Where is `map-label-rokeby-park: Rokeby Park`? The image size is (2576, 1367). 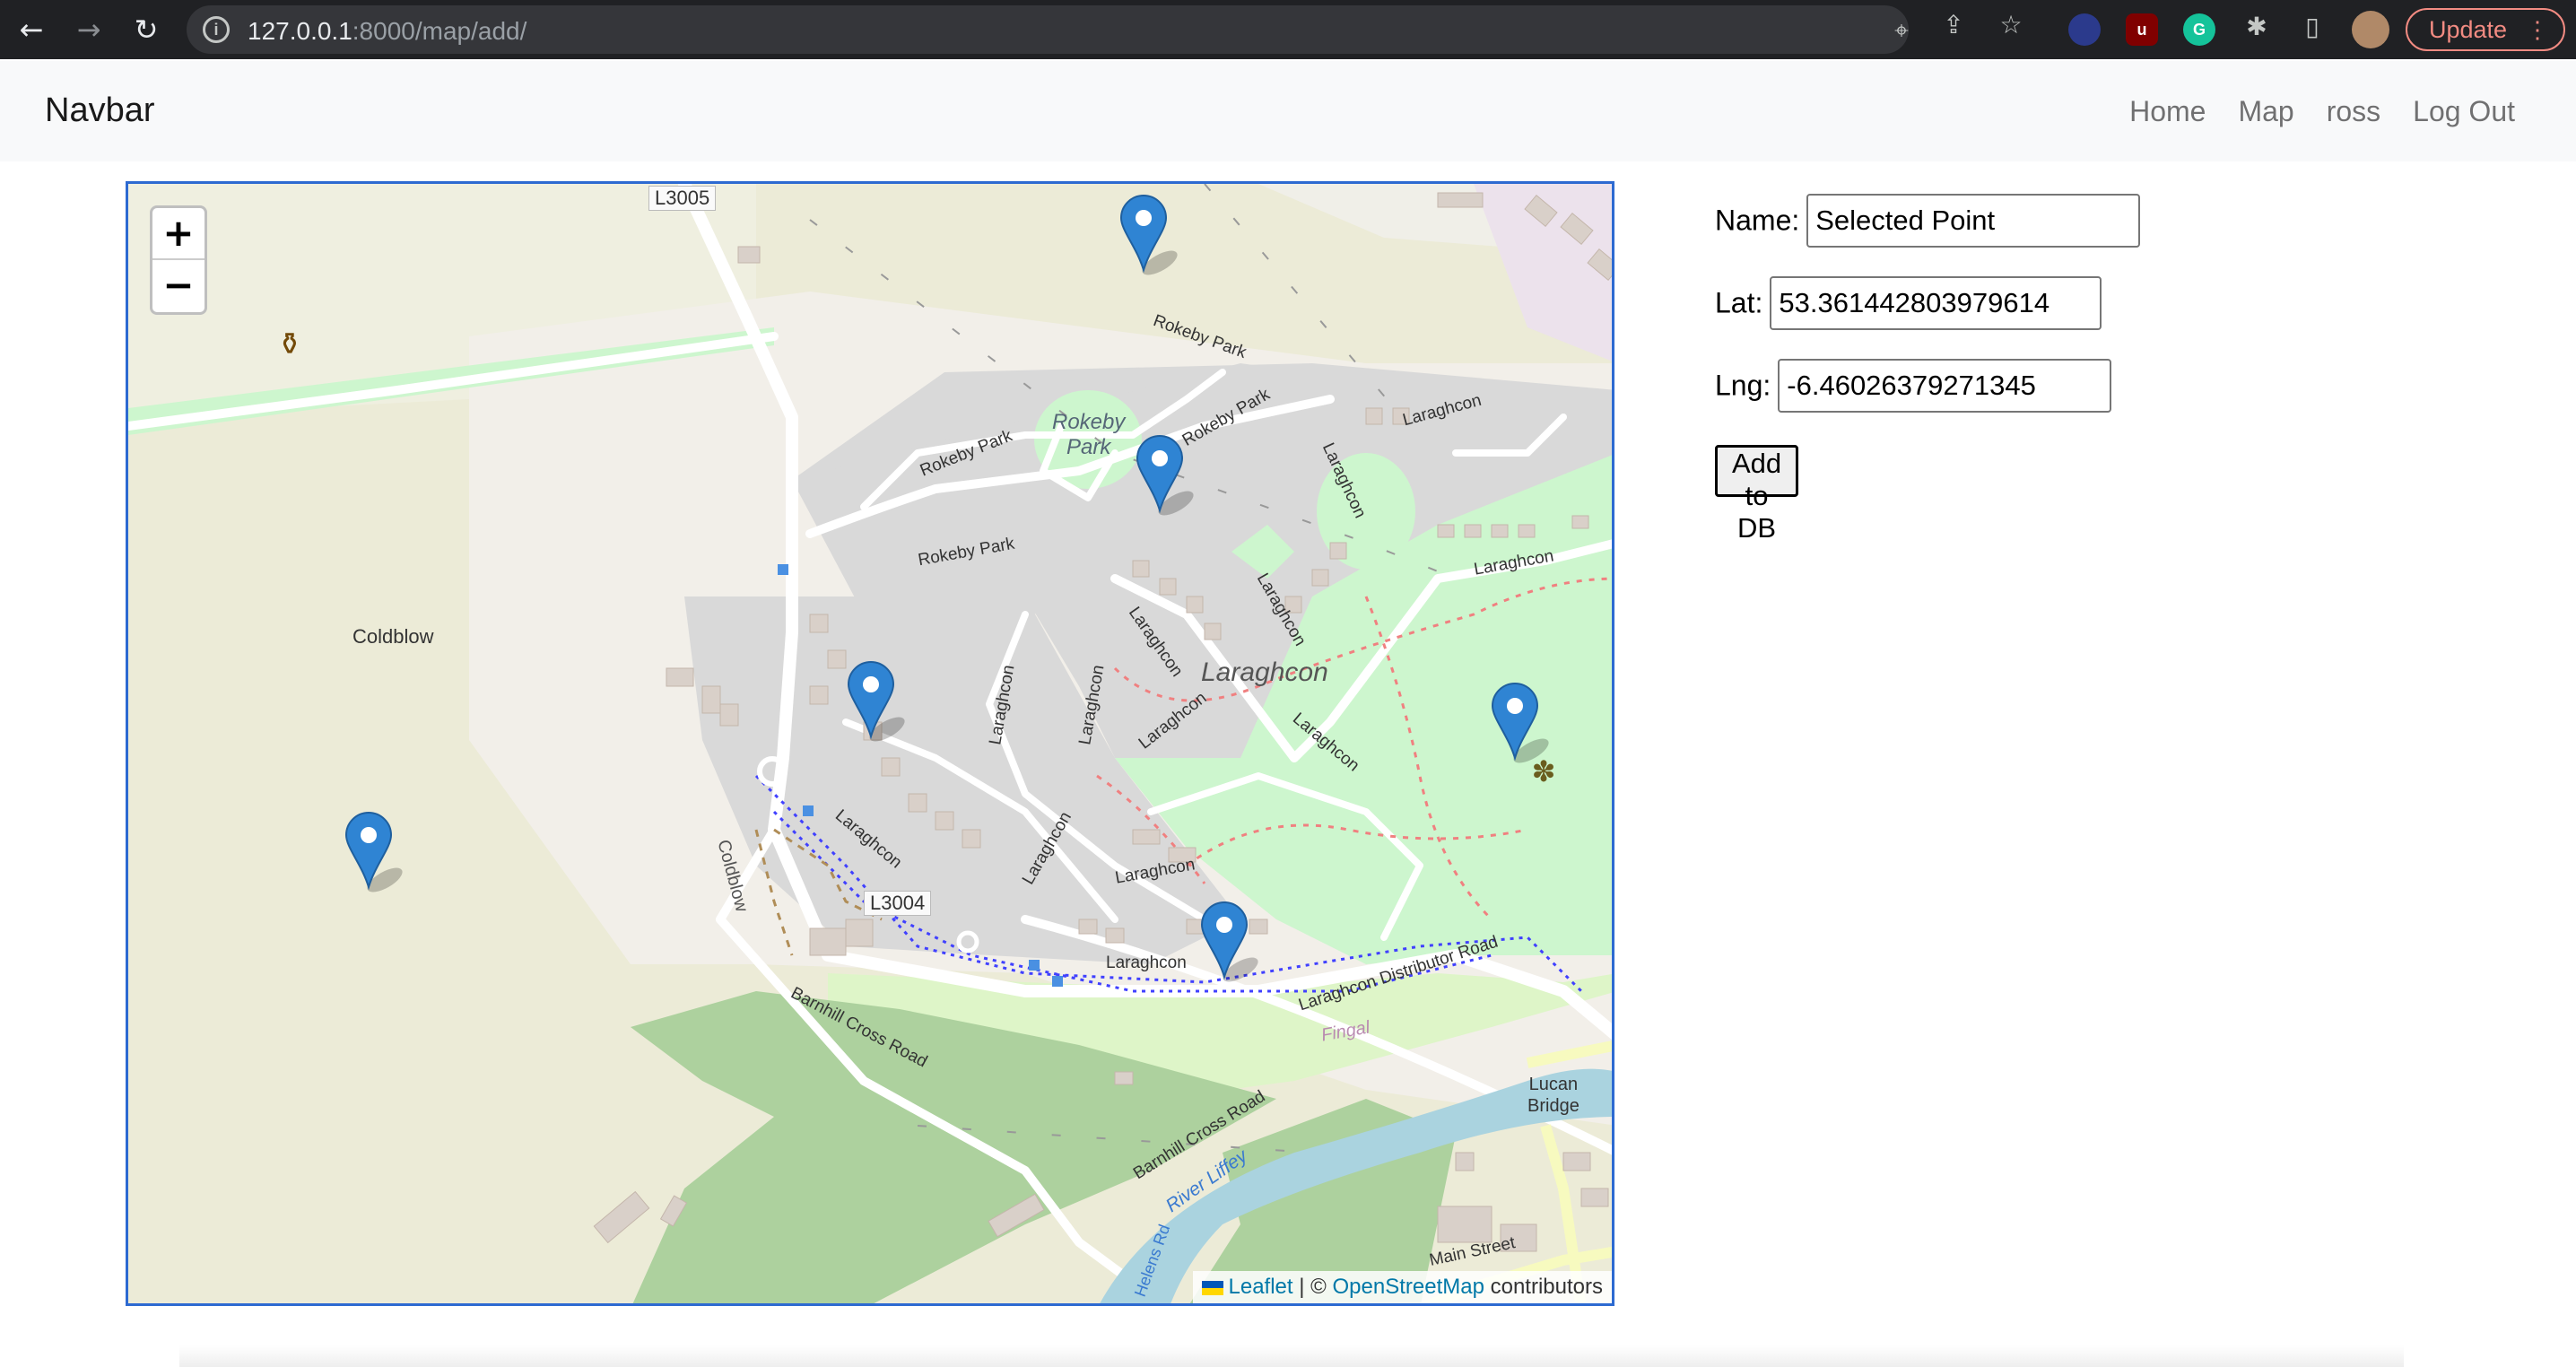
map-label-rokeby-park: Rokeby Park is located at coordinates (1089, 435).